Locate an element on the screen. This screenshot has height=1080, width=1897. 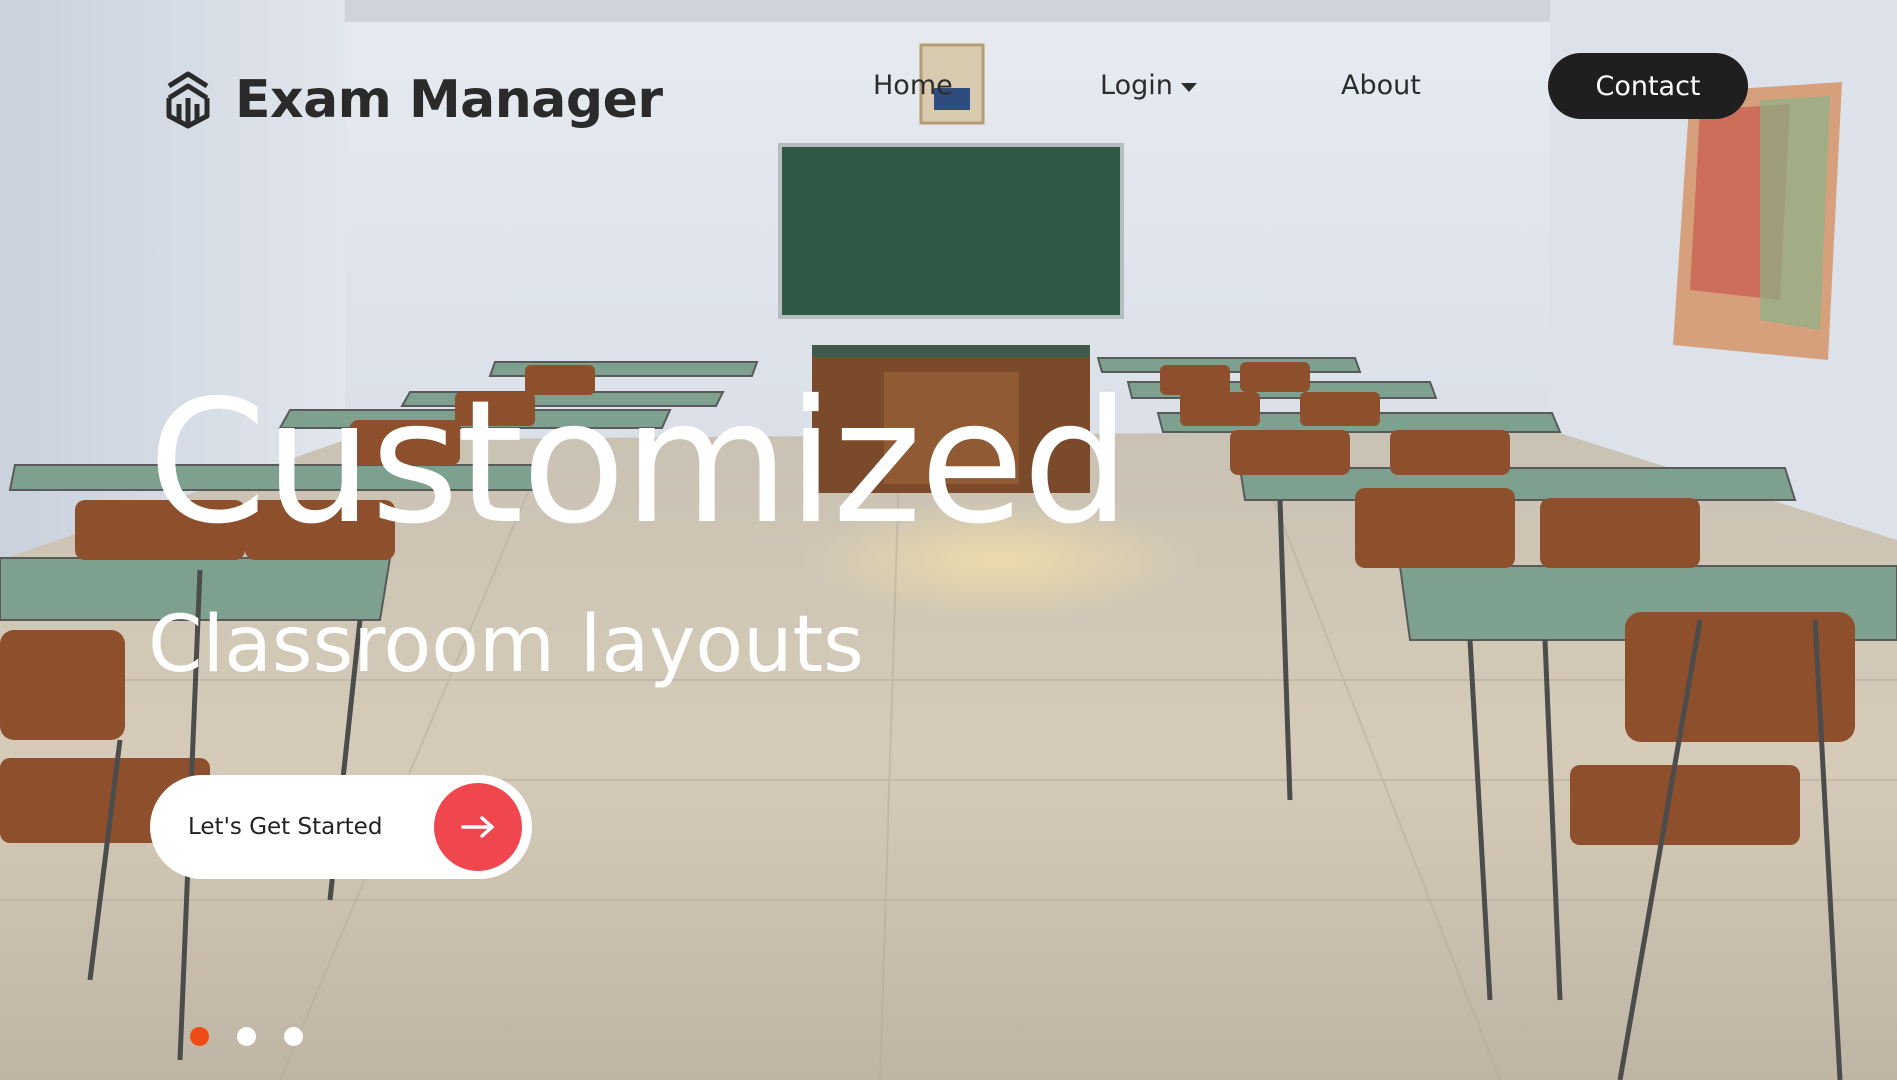
brand-name: Exam Manager is located at coordinates (449, 100).